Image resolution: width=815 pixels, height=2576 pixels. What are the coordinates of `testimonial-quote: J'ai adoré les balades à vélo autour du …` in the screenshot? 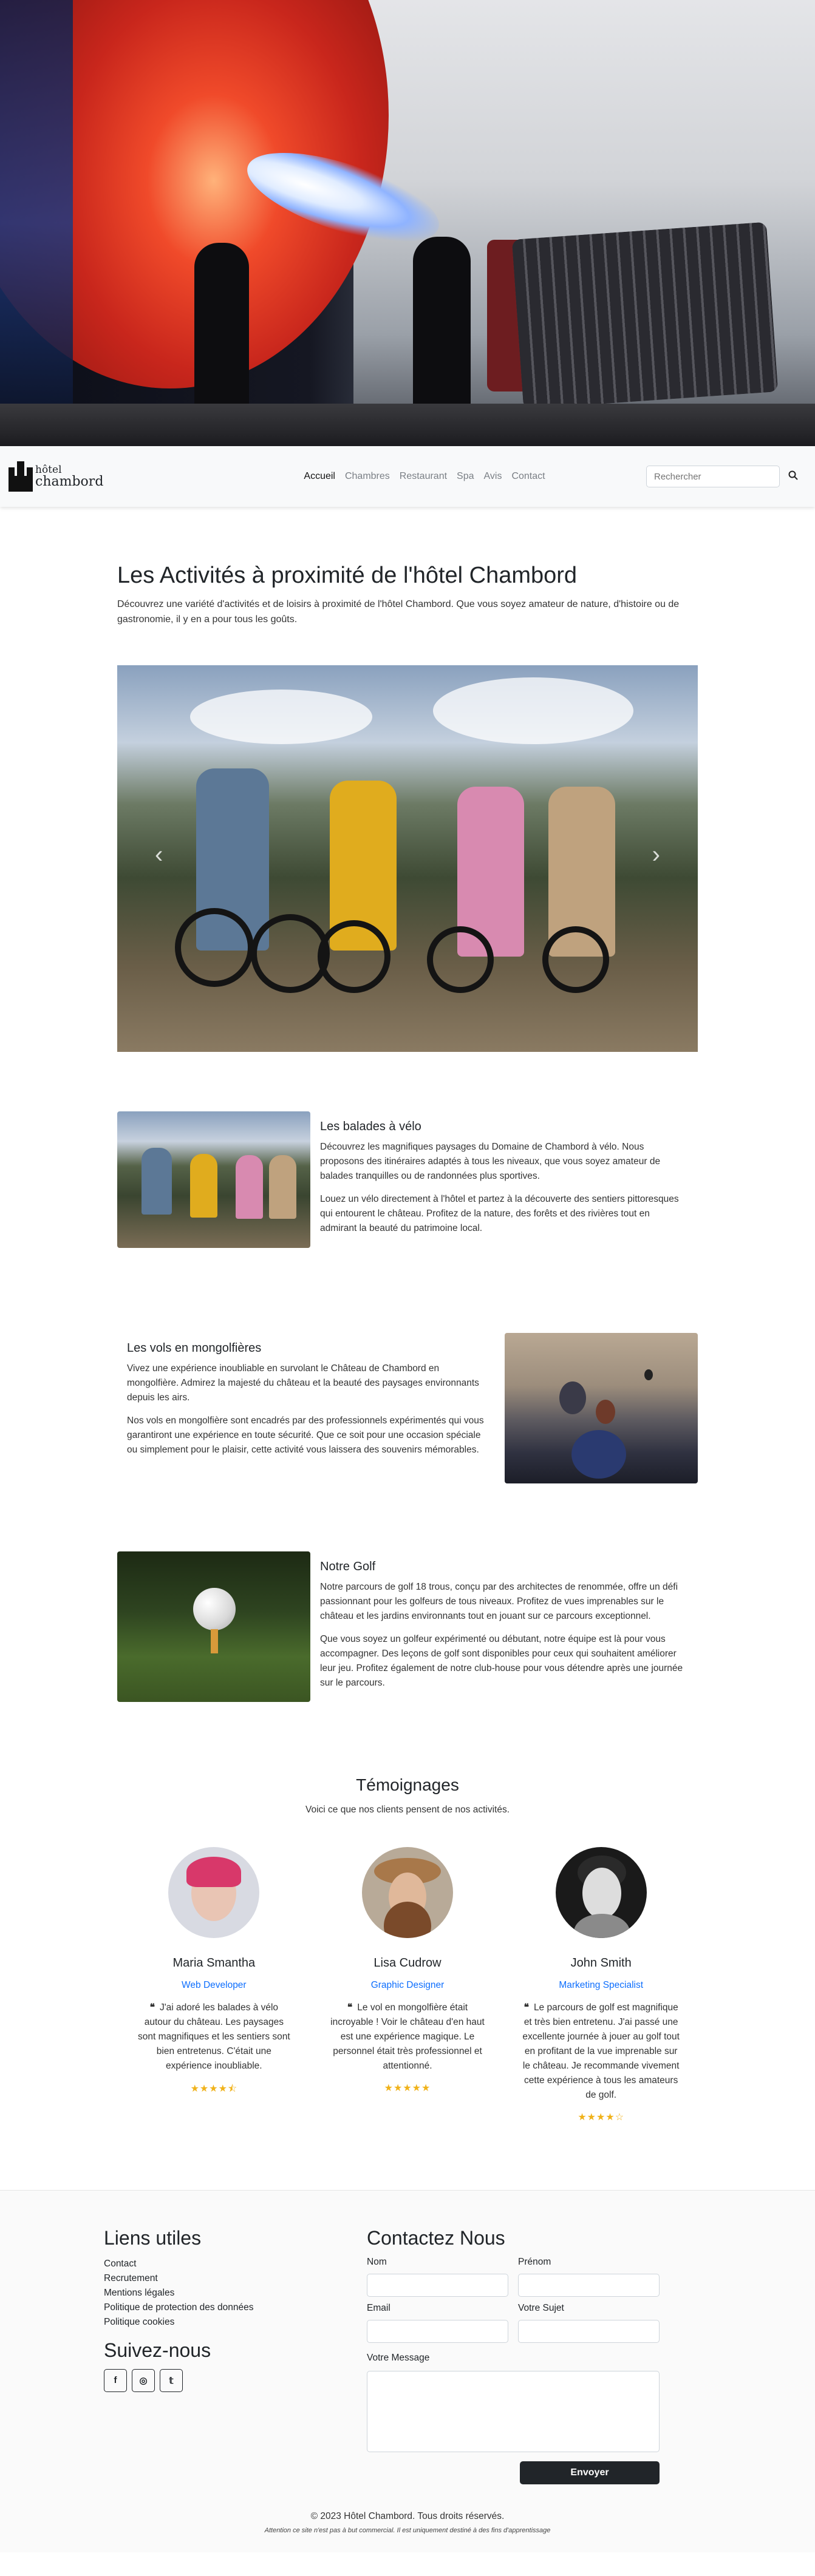 It's located at (214, 2037).